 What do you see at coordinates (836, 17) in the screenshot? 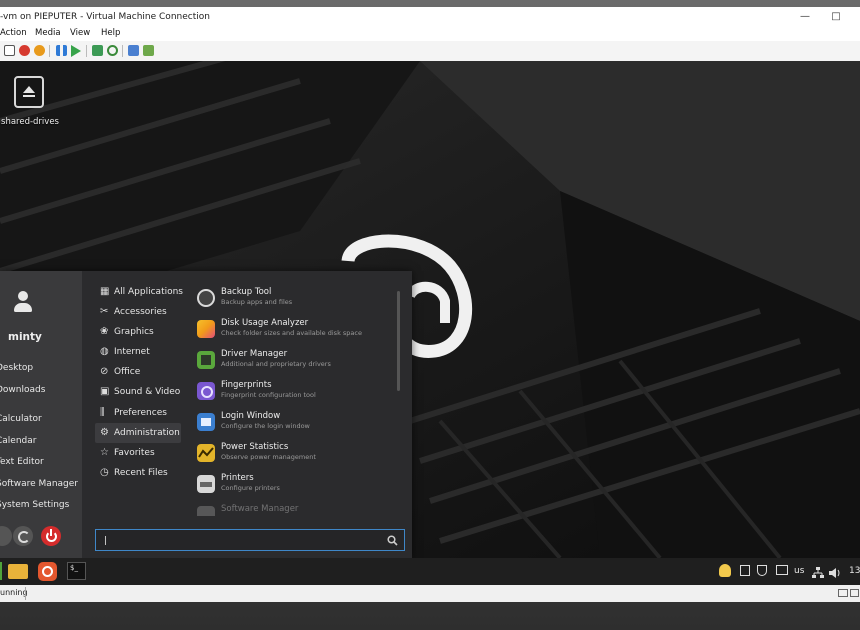
I see `maximize-button: □` at bounding box center [836, 17].